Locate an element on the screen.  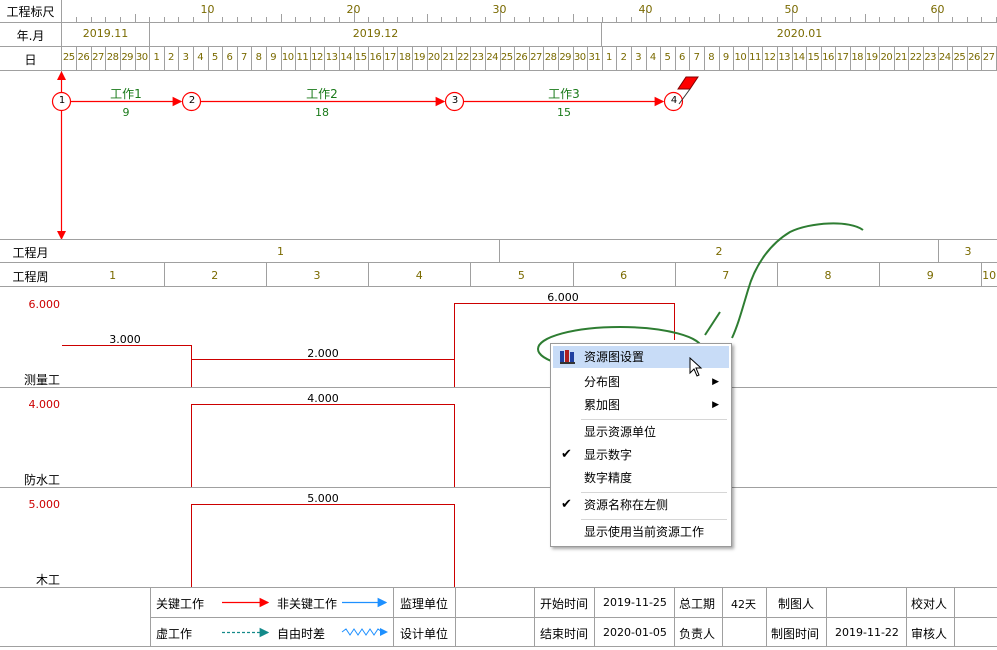
legend-non-critical-work: 非关键工作 is located at coordinates (307, 604).